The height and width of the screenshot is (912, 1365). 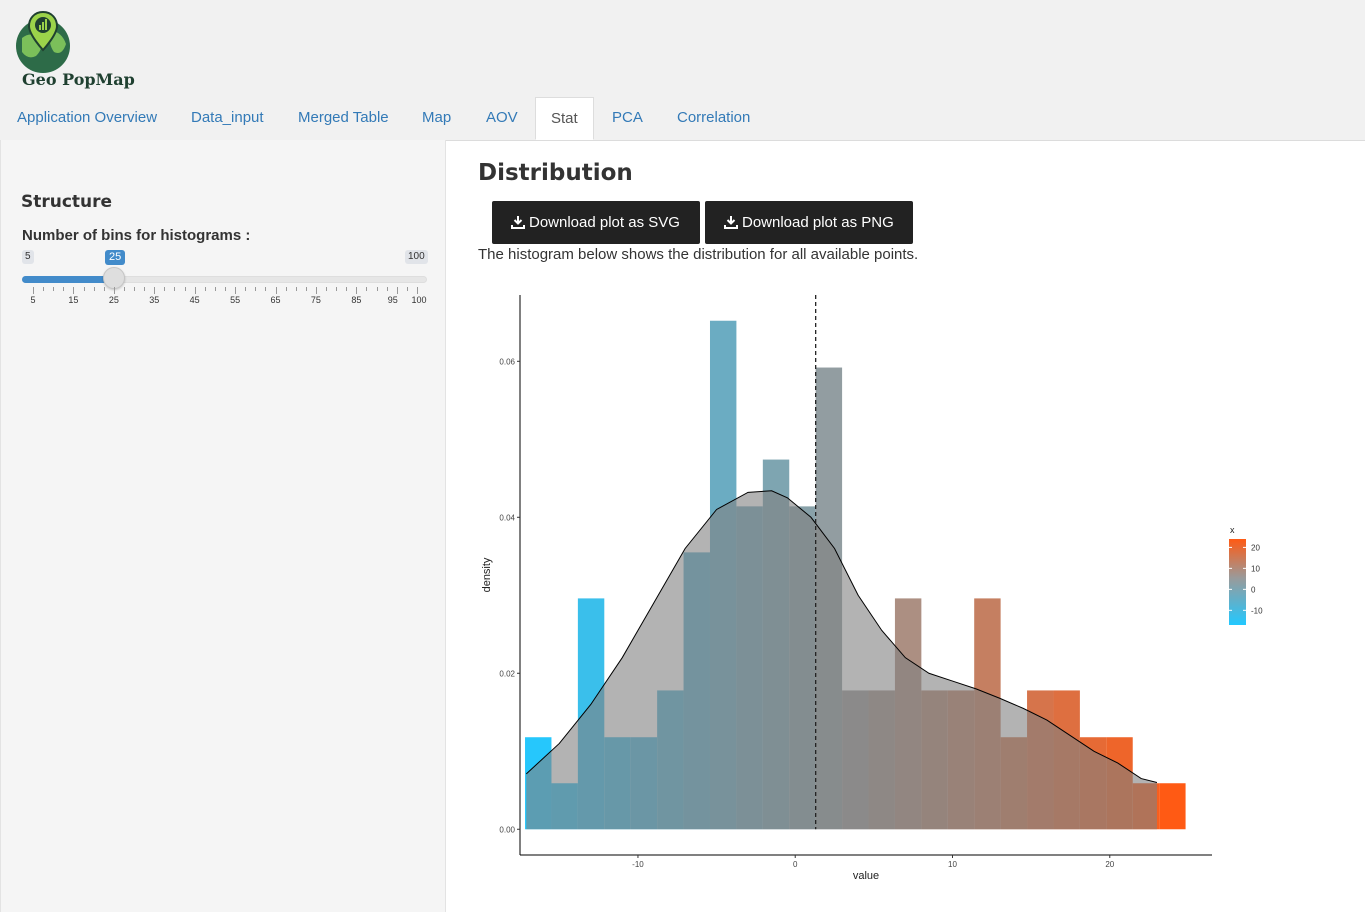 I want to click on bins-slider-label: Number of bins for histograms :, so click(x=136, y=235).